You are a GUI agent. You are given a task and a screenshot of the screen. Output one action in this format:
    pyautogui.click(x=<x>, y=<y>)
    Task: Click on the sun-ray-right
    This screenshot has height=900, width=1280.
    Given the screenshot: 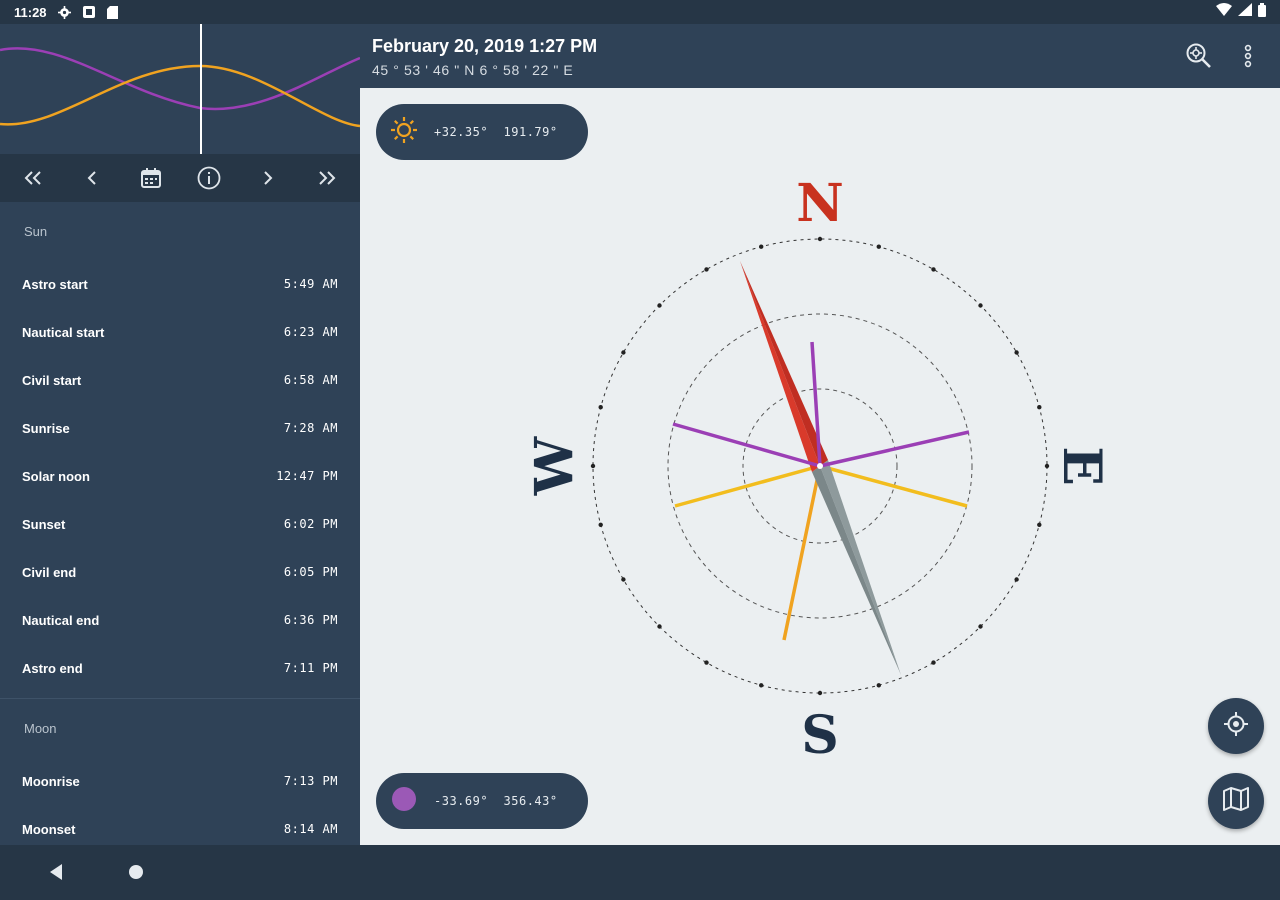 What is the action you would take?
    pyautogui.click(x=893, y=486)
    